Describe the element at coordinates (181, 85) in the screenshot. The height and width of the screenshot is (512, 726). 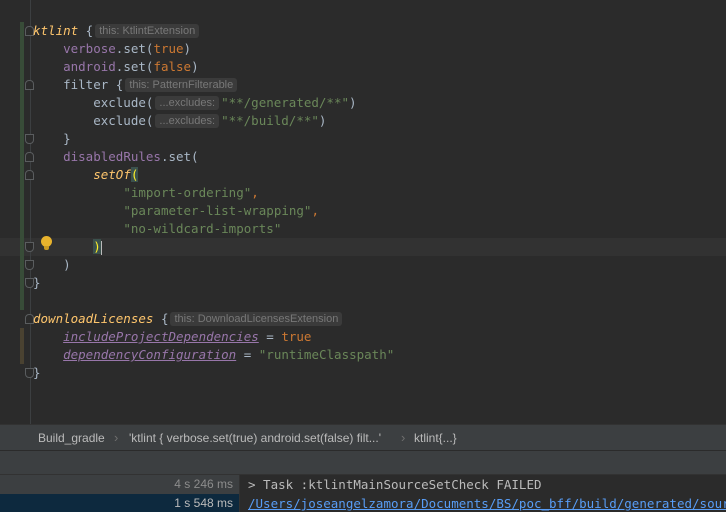
I see `inlay-hint: this: PatternFilterable` at that location.